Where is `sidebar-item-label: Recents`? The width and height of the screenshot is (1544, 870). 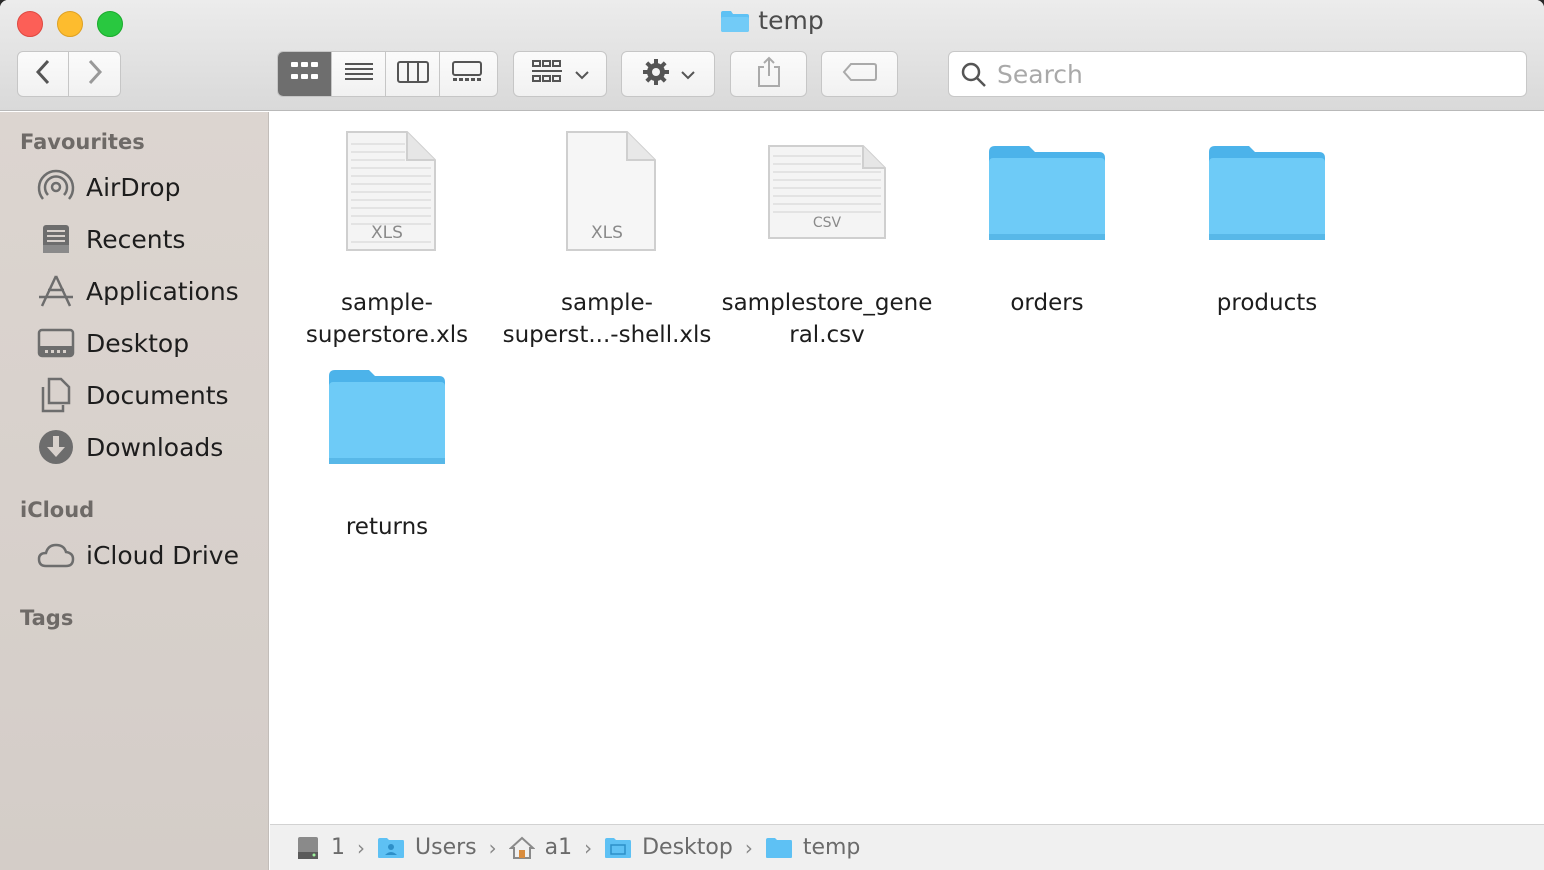 sidebar-item-label: Recents is located at coordinates (136, 239).